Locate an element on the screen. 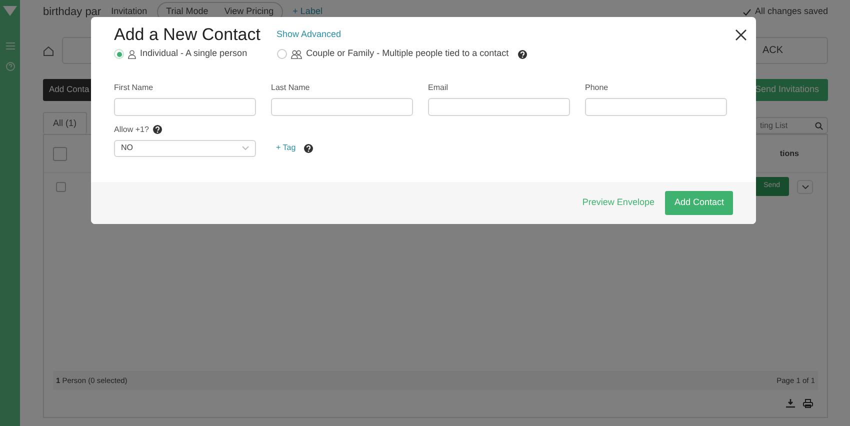 This screenshot has width=850, height=426. field-label: First Name is located at coordinates (134, 88).